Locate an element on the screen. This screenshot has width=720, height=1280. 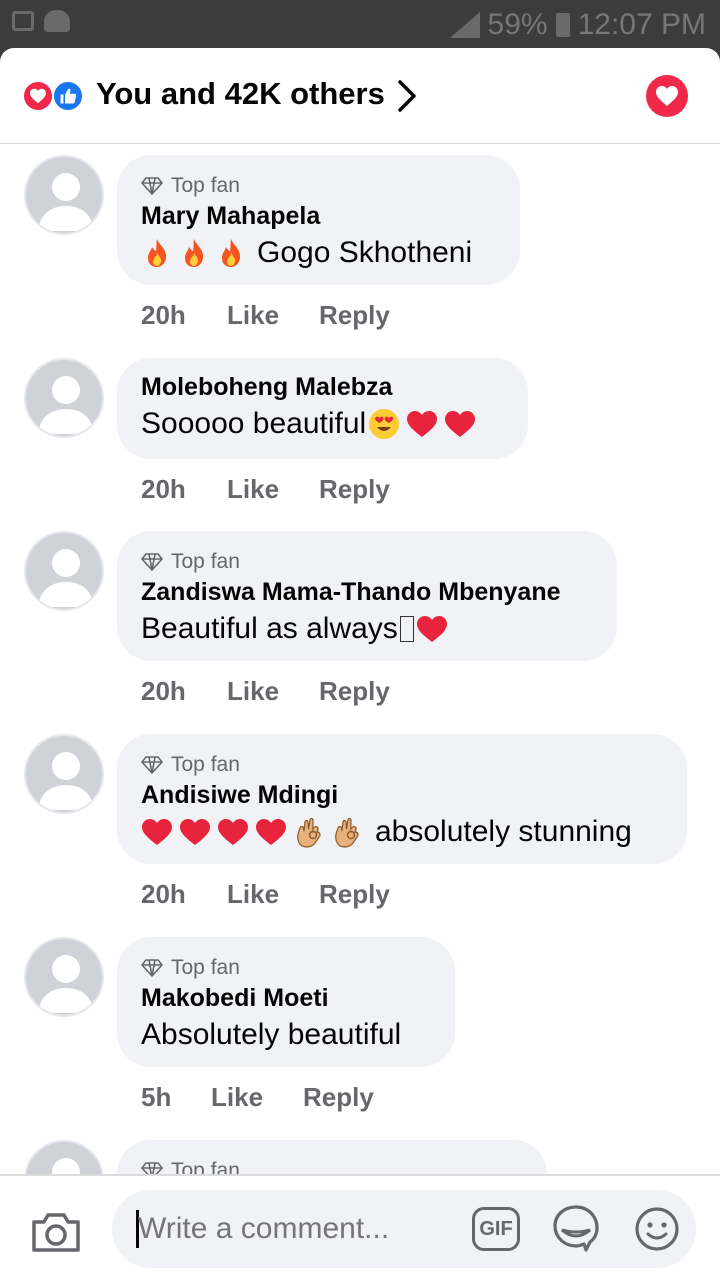
comment-text: Absolutely beautiful is located at coordinates (271, 1034).